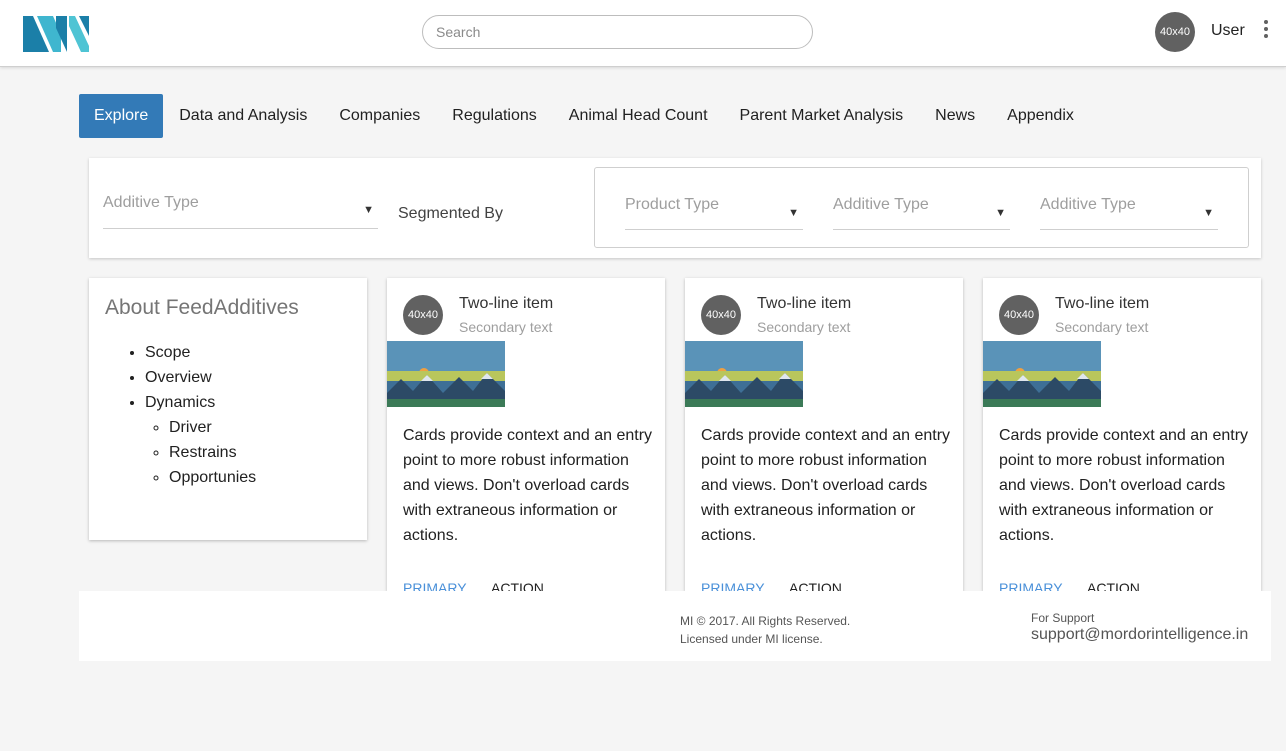 This screenshot has width=1286, height=751. I want to click on segment-select-additive-type-2: Additive Type ▼, so click(1129, 213).